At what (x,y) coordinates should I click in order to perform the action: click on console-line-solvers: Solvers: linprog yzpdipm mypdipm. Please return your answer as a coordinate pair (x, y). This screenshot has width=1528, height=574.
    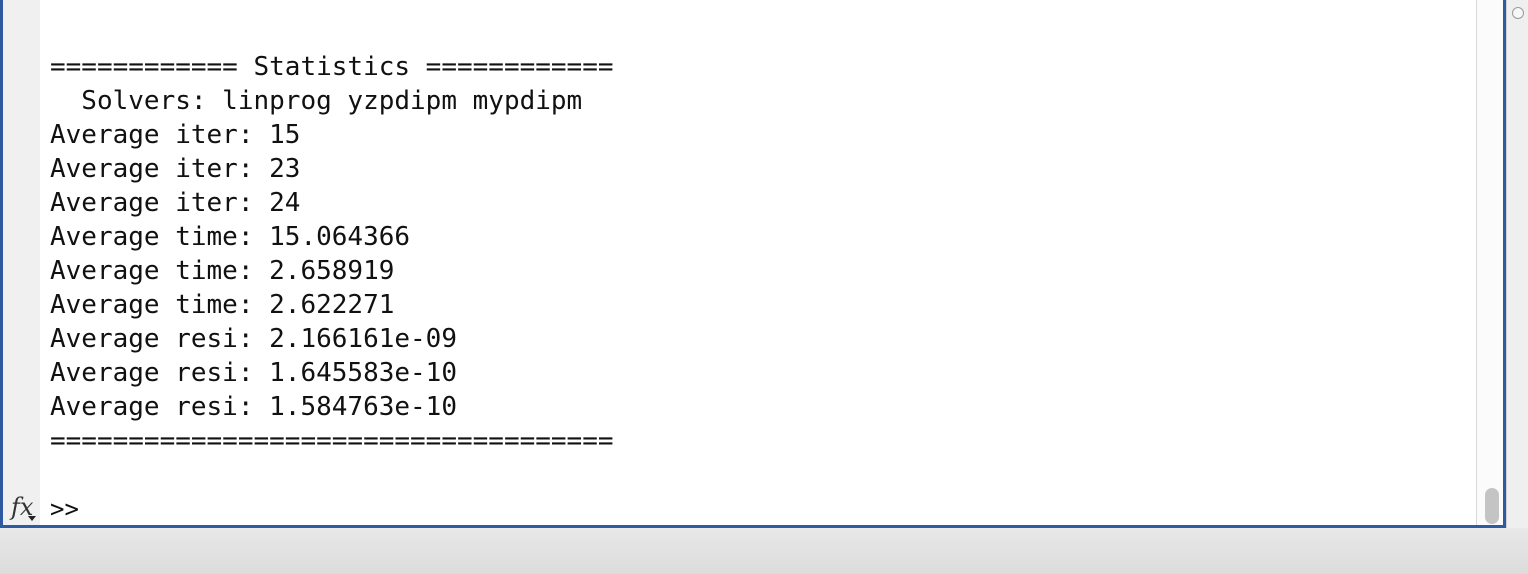
    Looking at the image, I should click on (316, 101).